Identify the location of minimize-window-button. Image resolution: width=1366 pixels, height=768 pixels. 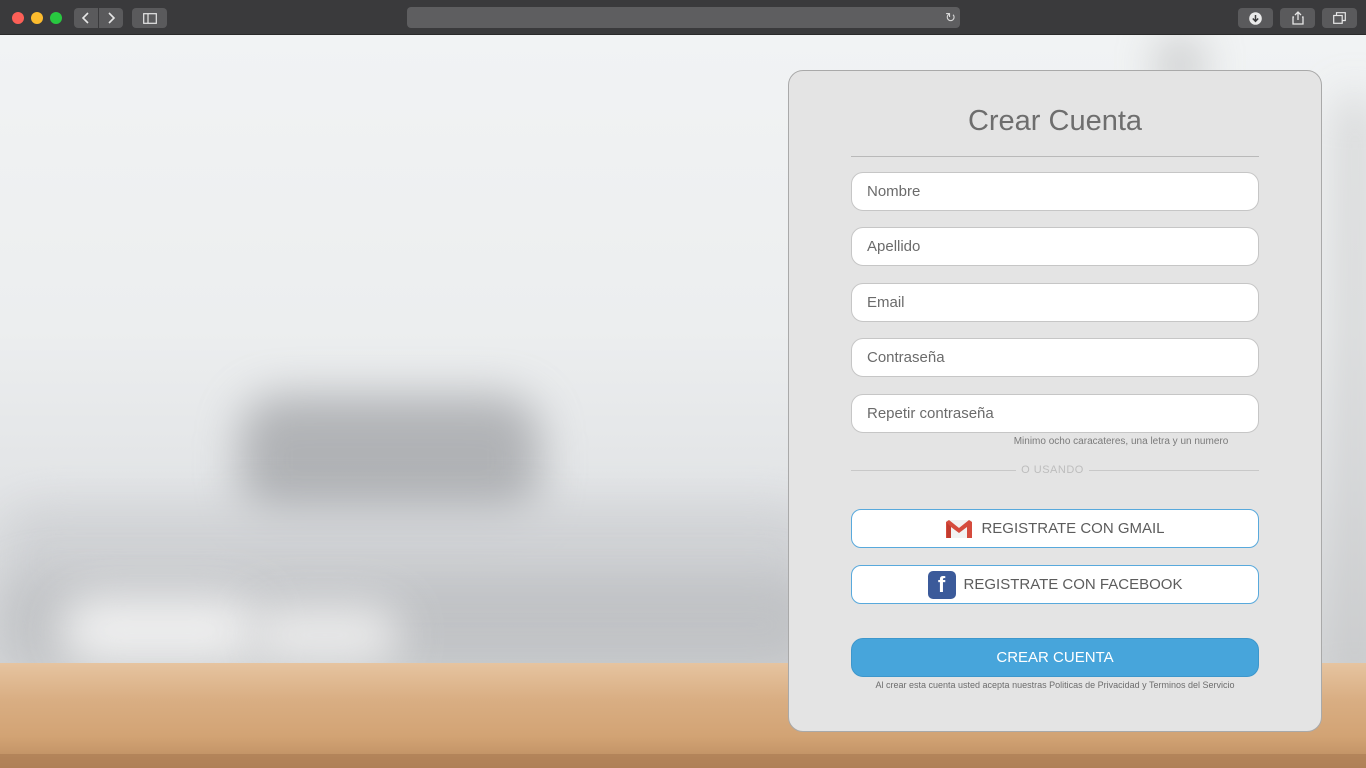
(37, 18).